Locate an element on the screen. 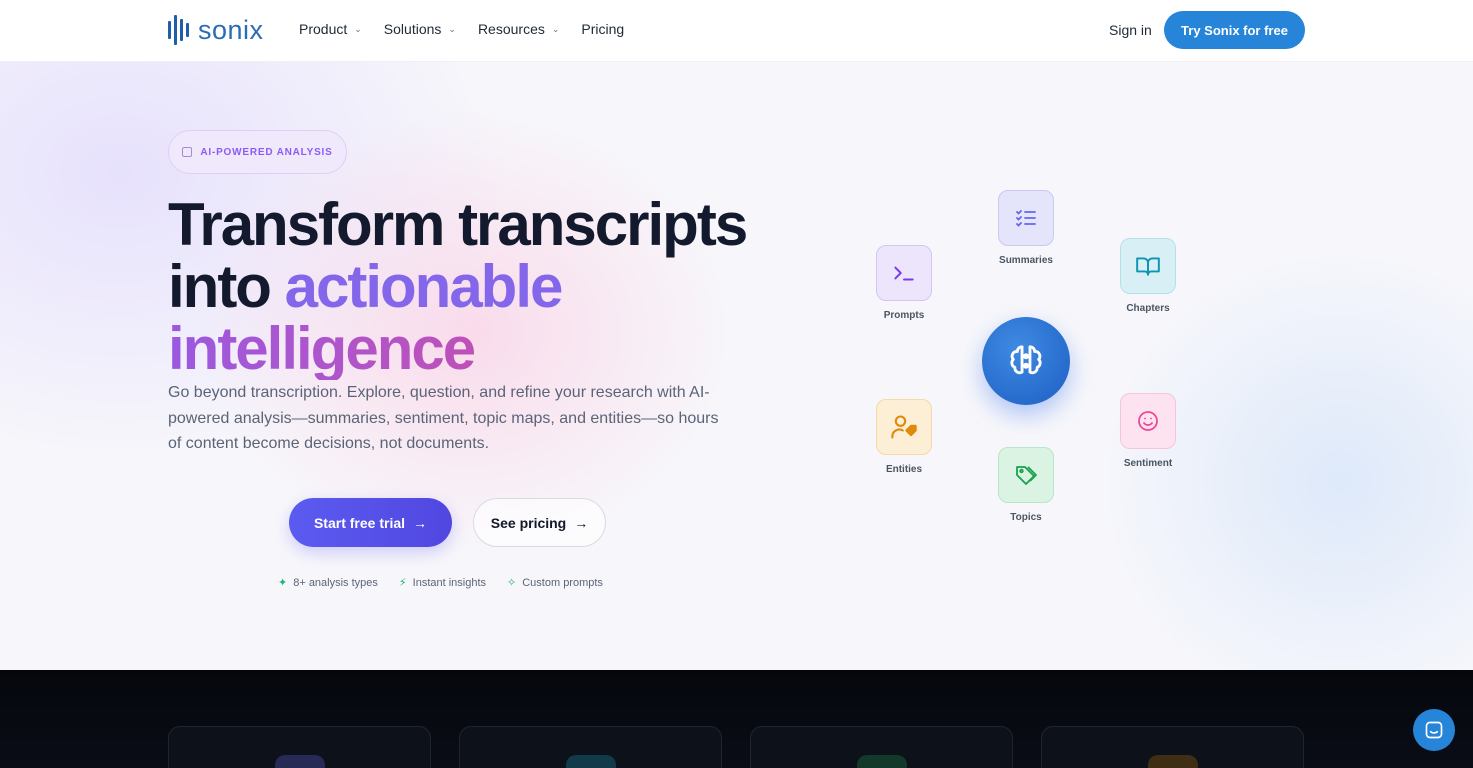 The image size is (1473, 768). start-free-trial-button: Start free trial → is located at coordinates (370, 522).